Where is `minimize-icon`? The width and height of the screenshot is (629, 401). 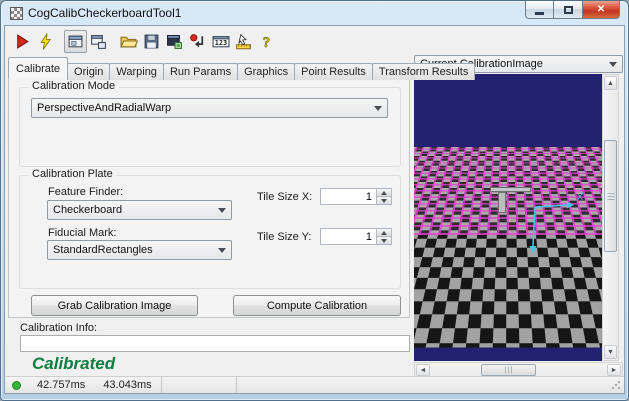
minimize-icon is located at coordinates (539, 13).